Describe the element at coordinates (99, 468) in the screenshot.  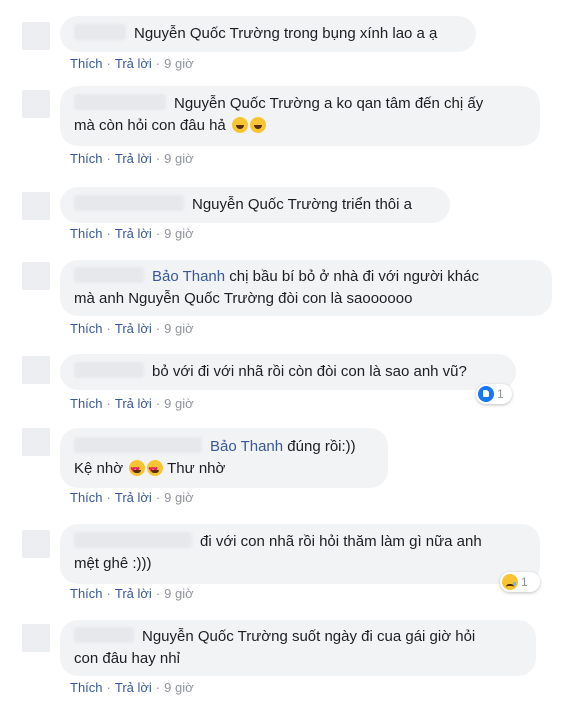
I see `comment-text-line2a: Kệ nhờ` at that location.